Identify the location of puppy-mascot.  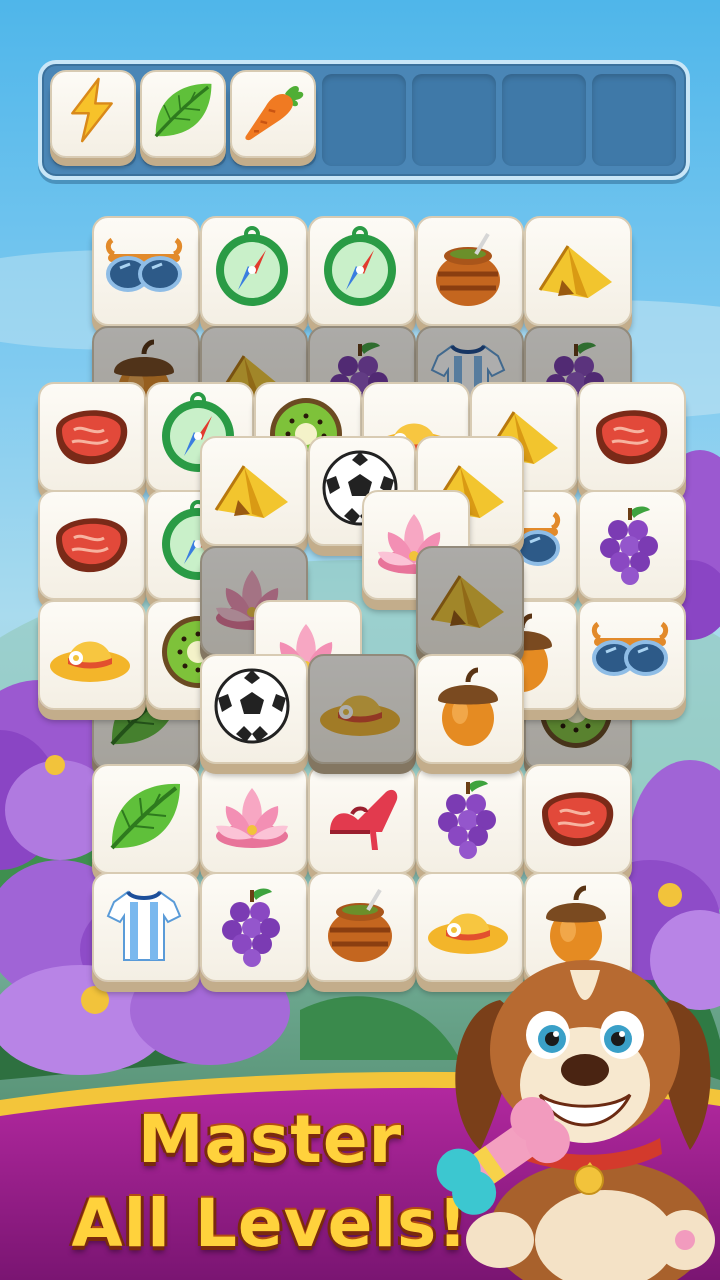
(575, 1120).